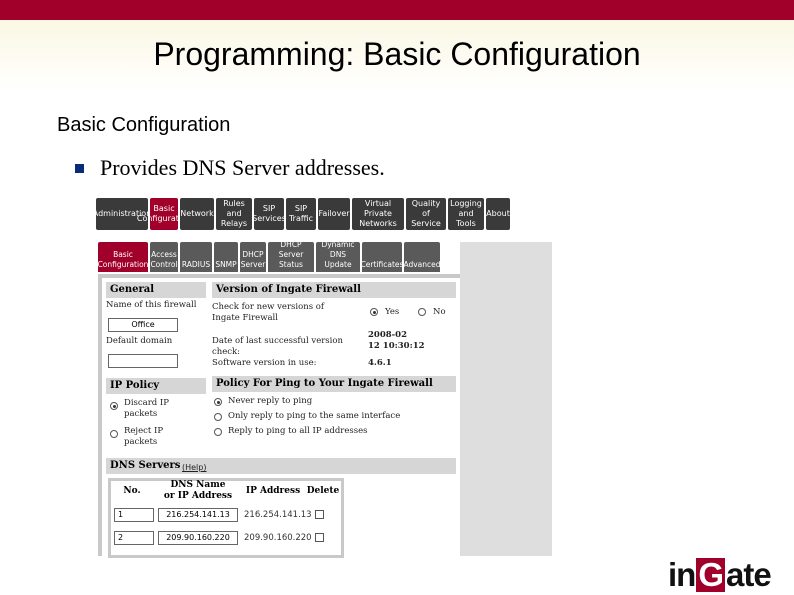 This screenshot has width=794, height=595. Describe the element at coordinates (374, 312) in the screenshot. I see `version-check-yes-radio` at that location.